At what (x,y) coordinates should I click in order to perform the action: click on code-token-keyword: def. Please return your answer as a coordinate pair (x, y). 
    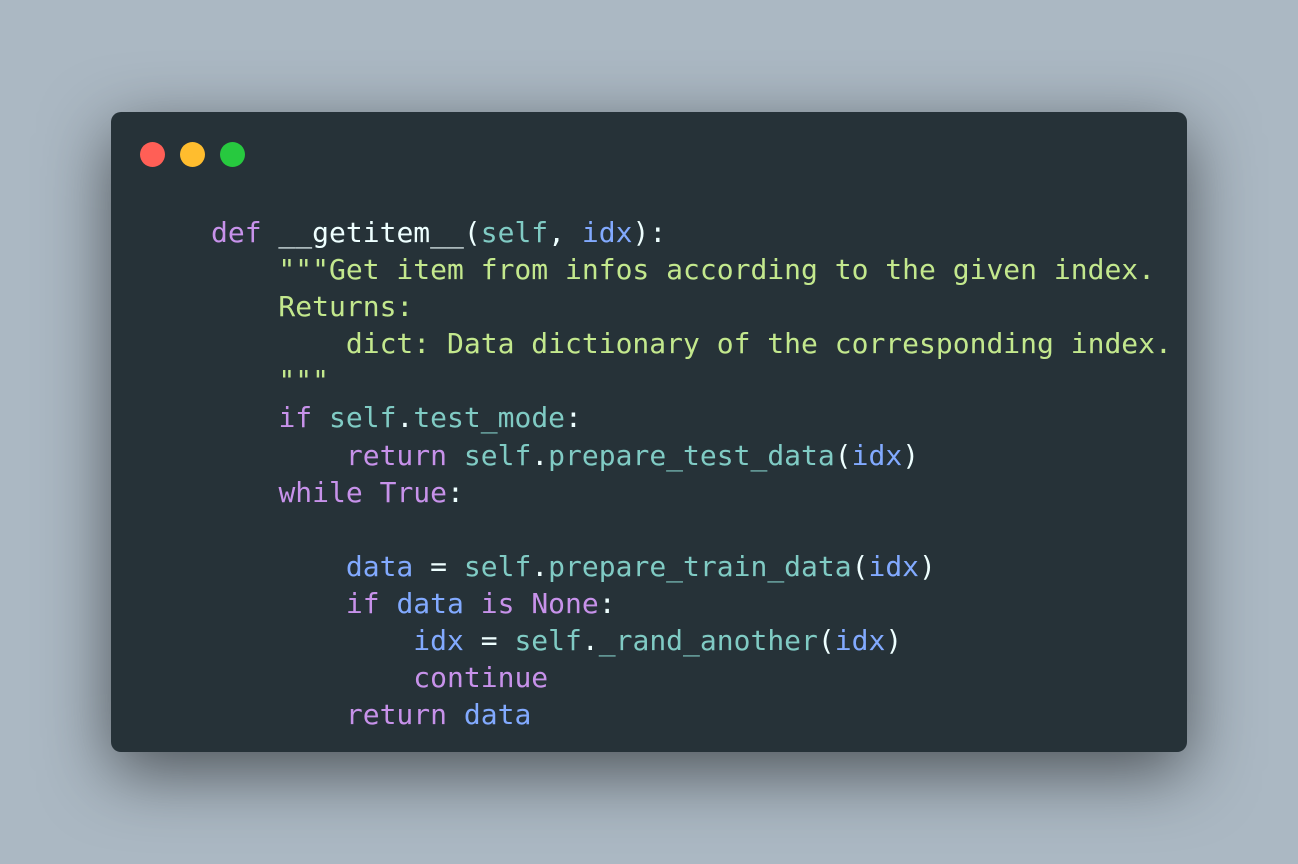
    Looking at the image, I should click on (236, 232).